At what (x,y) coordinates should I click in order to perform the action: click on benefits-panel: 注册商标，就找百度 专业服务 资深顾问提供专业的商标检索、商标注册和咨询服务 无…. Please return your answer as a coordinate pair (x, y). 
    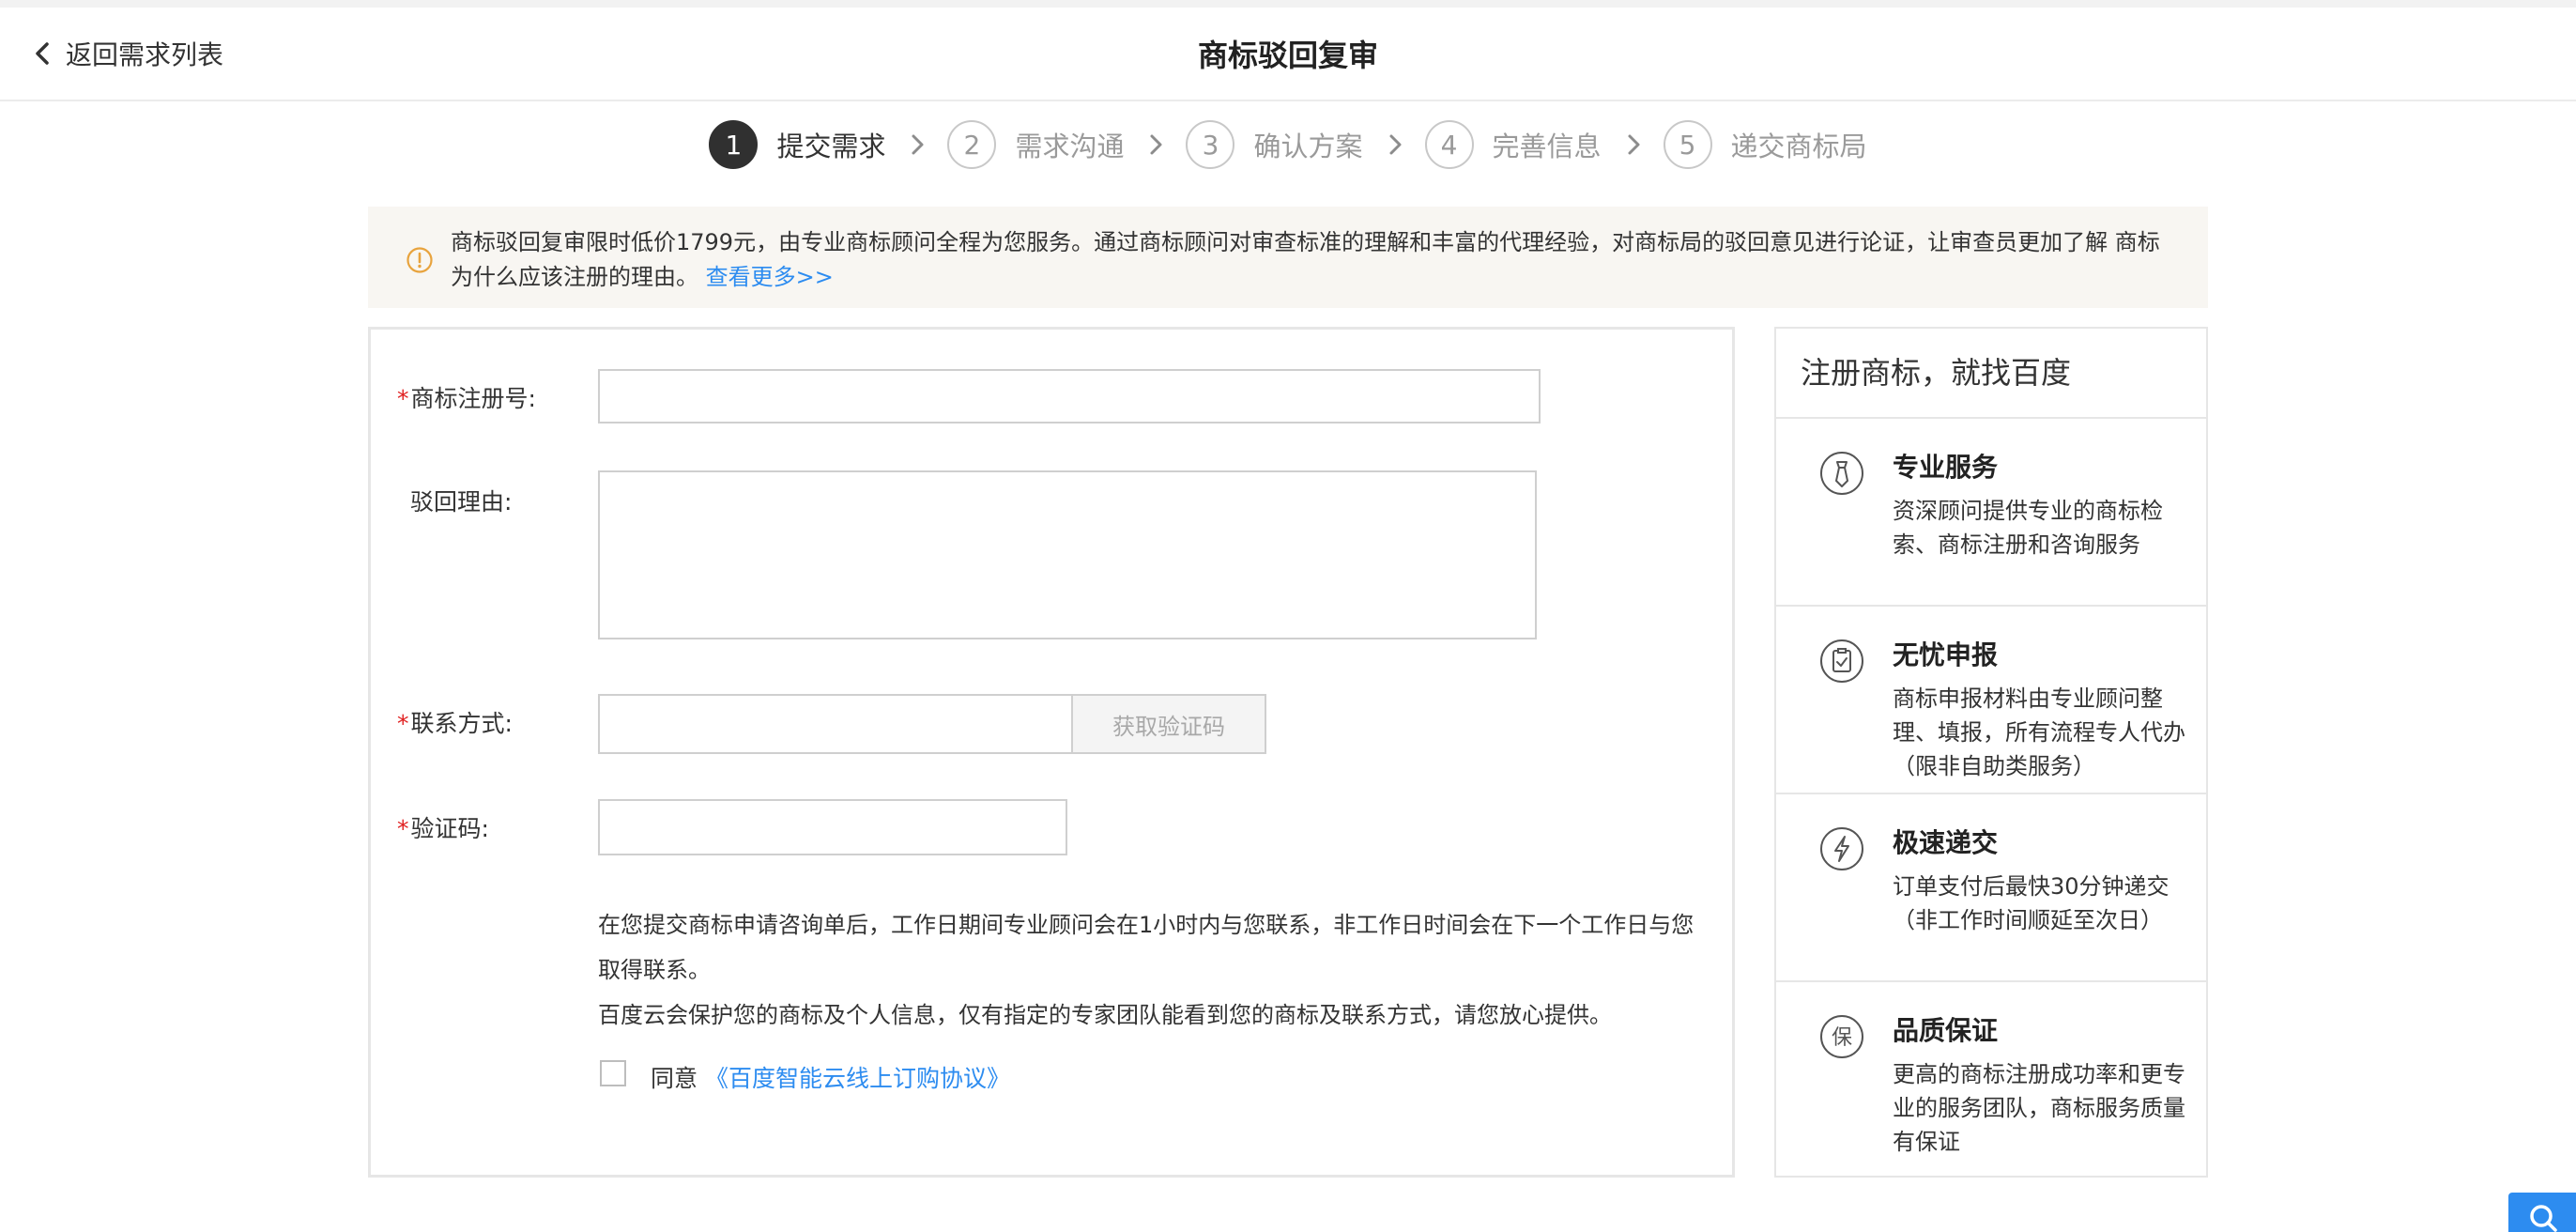
    Looking at the image, I should click on (1991, 752).